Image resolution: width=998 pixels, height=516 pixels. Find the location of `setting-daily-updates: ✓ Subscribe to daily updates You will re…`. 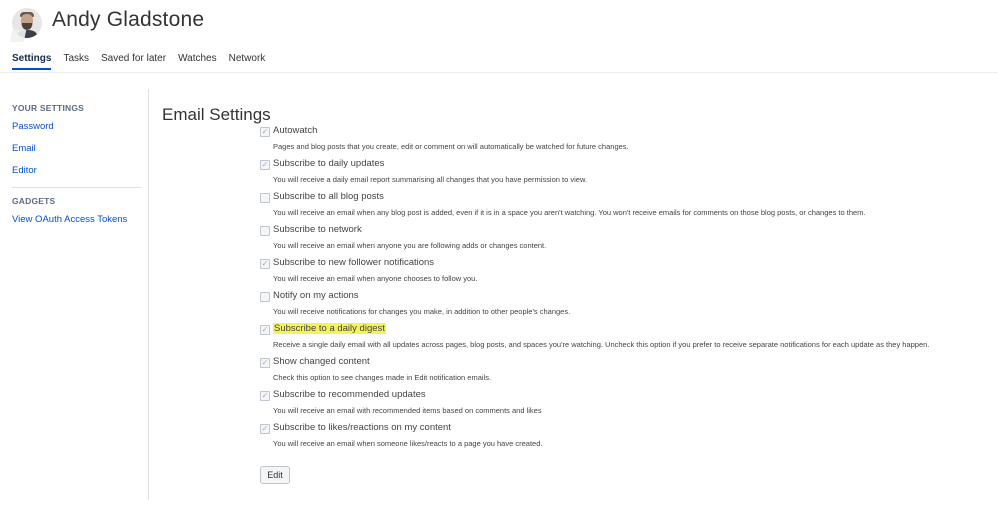

setting-daily-updates: ✓ Subscribe to daily updates You will re… is located at coordinates (625, 173).